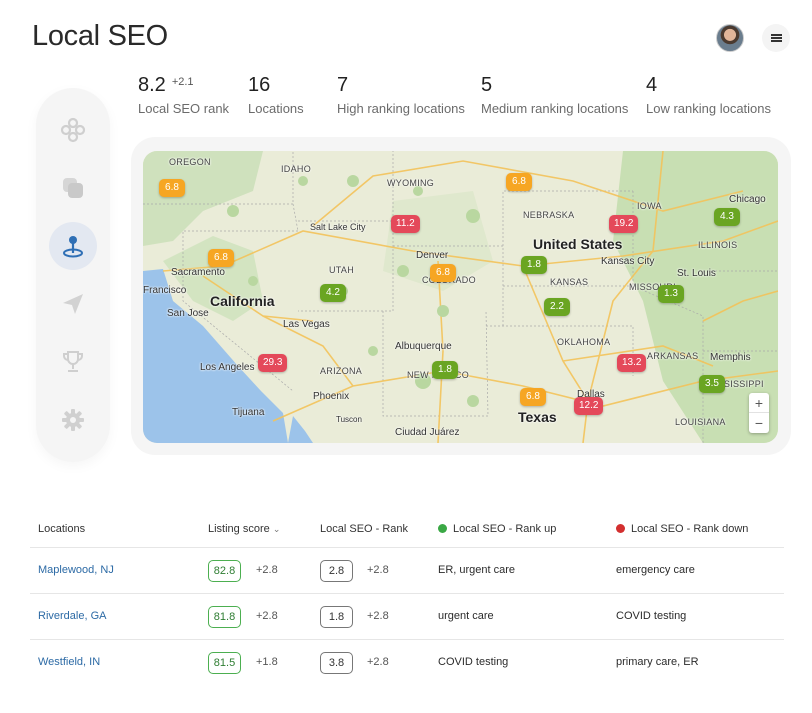 This screenshot has width=812, height=713. What do you see at coordinates (759, 423) in the screenshot?
I see `zoom-out-button: −` at bounding box center [759, 423].